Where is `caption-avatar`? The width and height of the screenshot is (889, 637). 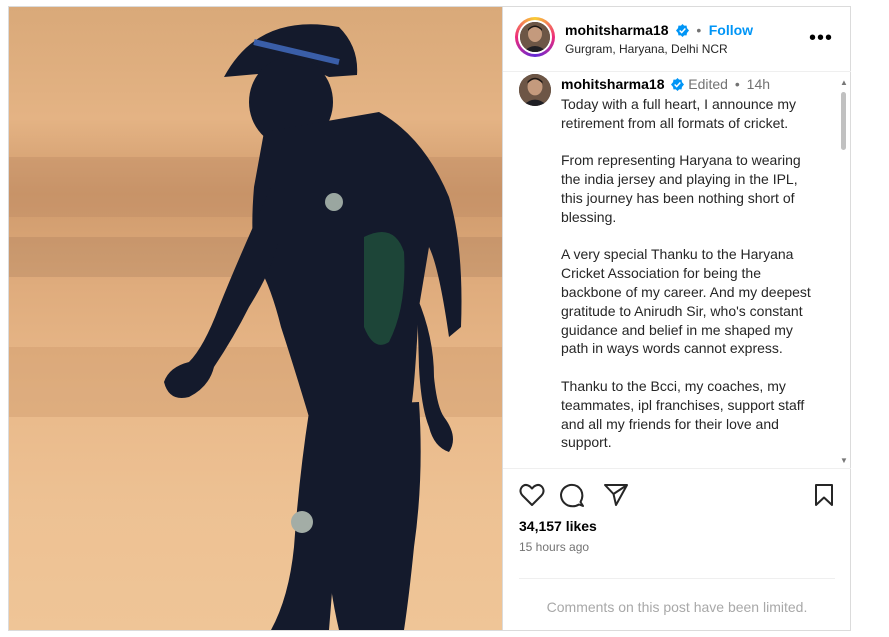
caption-avatar is located at coordinates (535, 90).